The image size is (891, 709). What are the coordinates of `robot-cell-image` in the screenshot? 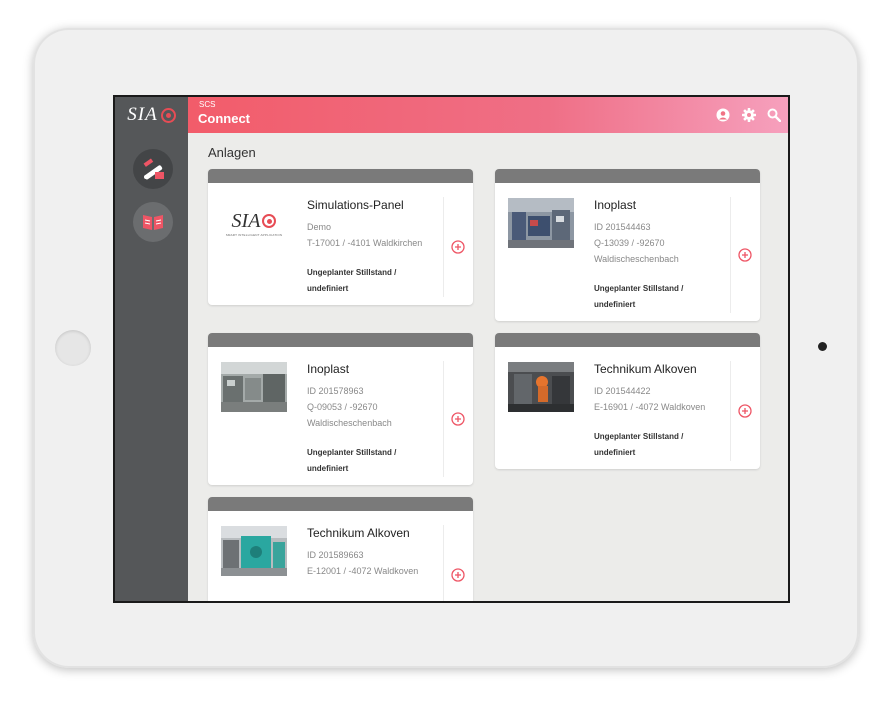 It's located at (541, 387).